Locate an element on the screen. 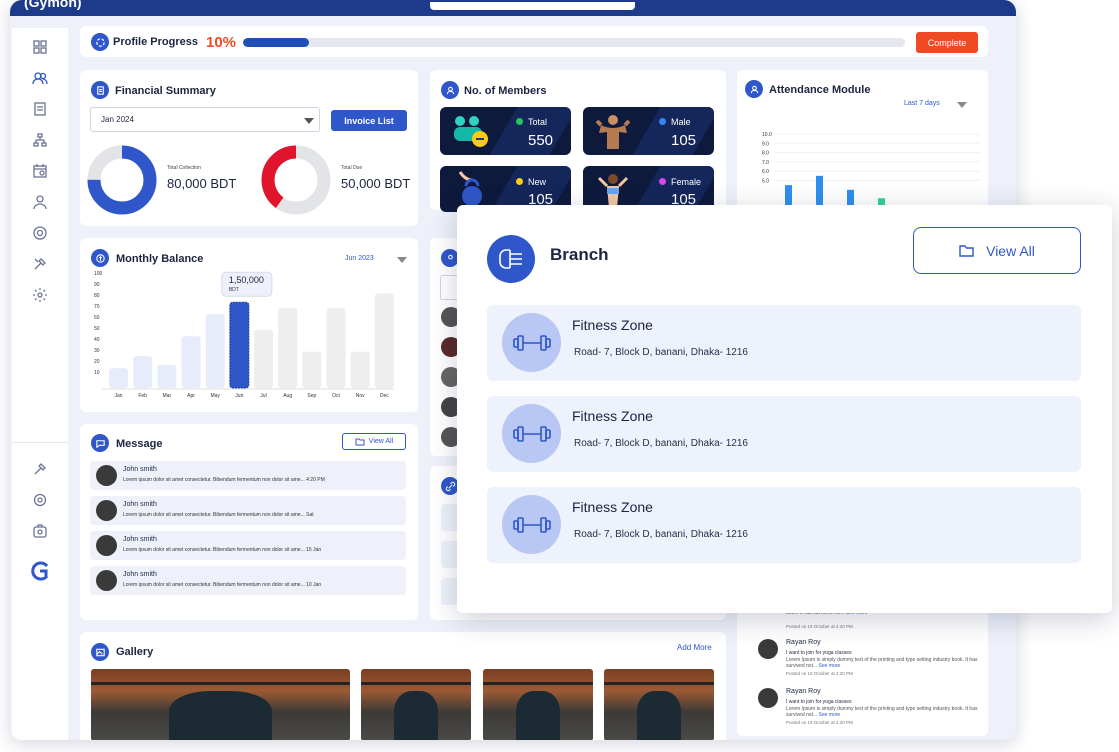 This screenshot has height=752, width=1119. bar-sep is located at coordinates (312, 369).